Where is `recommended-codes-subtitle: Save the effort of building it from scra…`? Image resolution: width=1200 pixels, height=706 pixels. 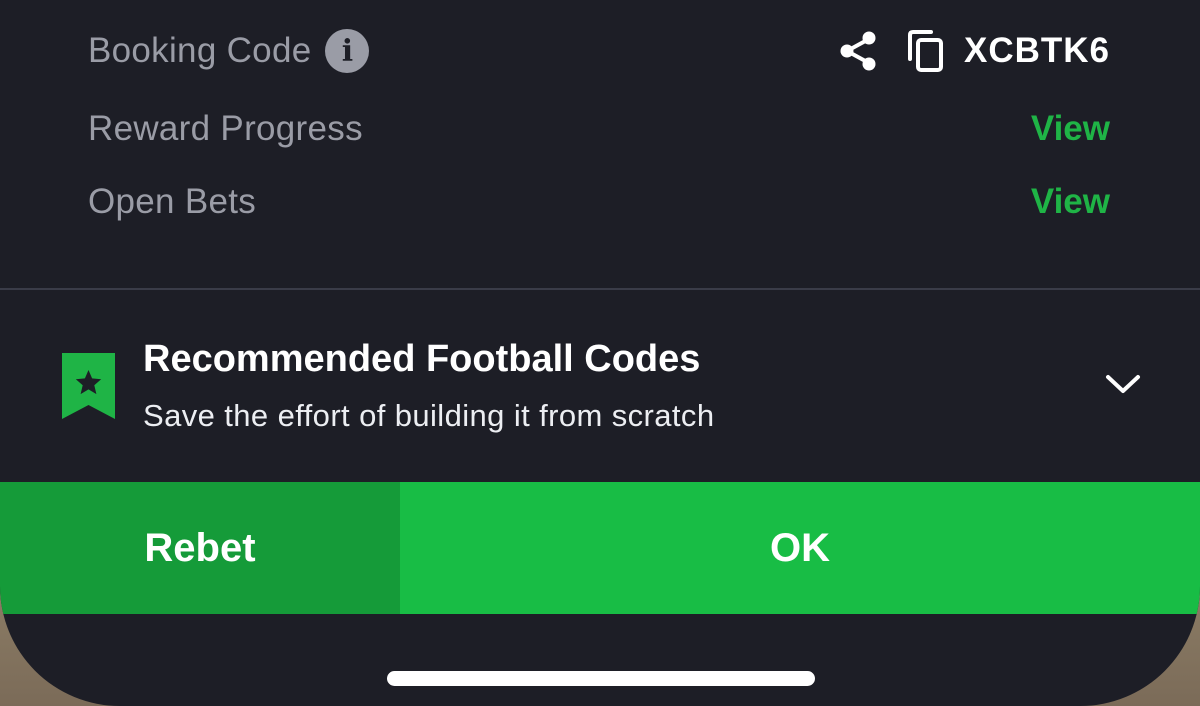
recommended-codes-subtitle: Save the effort of building it from scra… is located at coordinates (429, 415).